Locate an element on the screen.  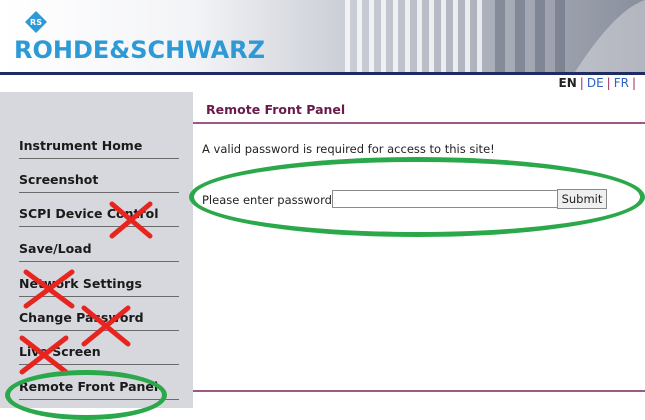
sidebar-item-change-password: Change Password is located at coordinates (99, 319).